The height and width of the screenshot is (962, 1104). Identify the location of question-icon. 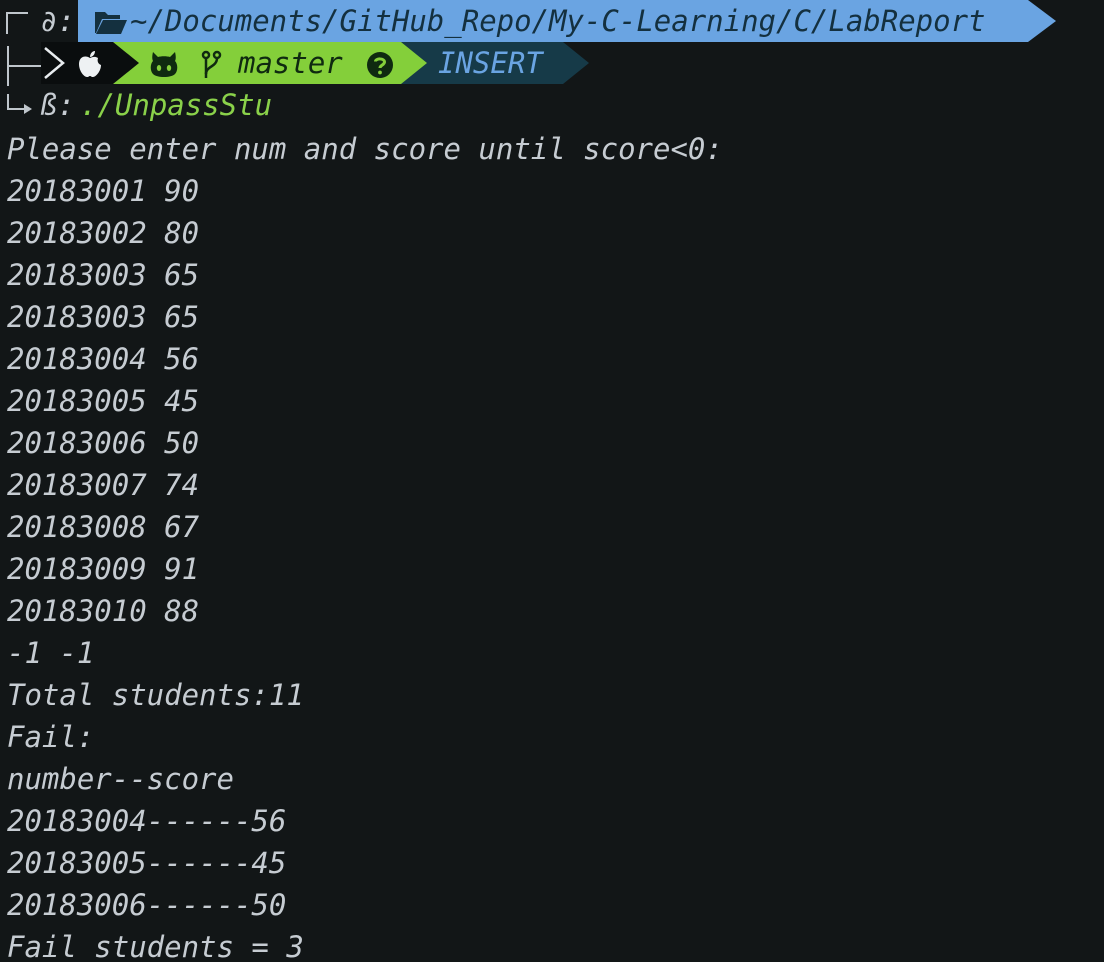
(380, 65).